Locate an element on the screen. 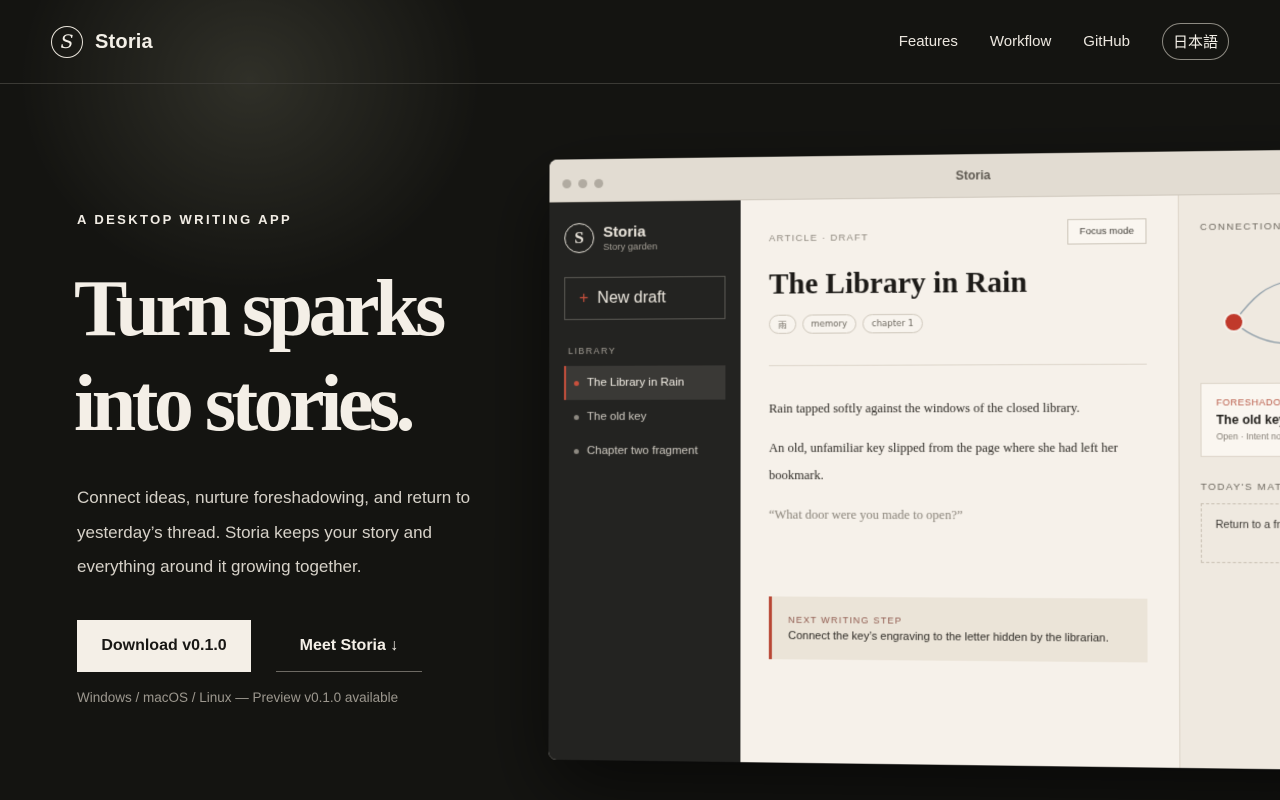  plus-icon: + is located at coordinates (584, 298).